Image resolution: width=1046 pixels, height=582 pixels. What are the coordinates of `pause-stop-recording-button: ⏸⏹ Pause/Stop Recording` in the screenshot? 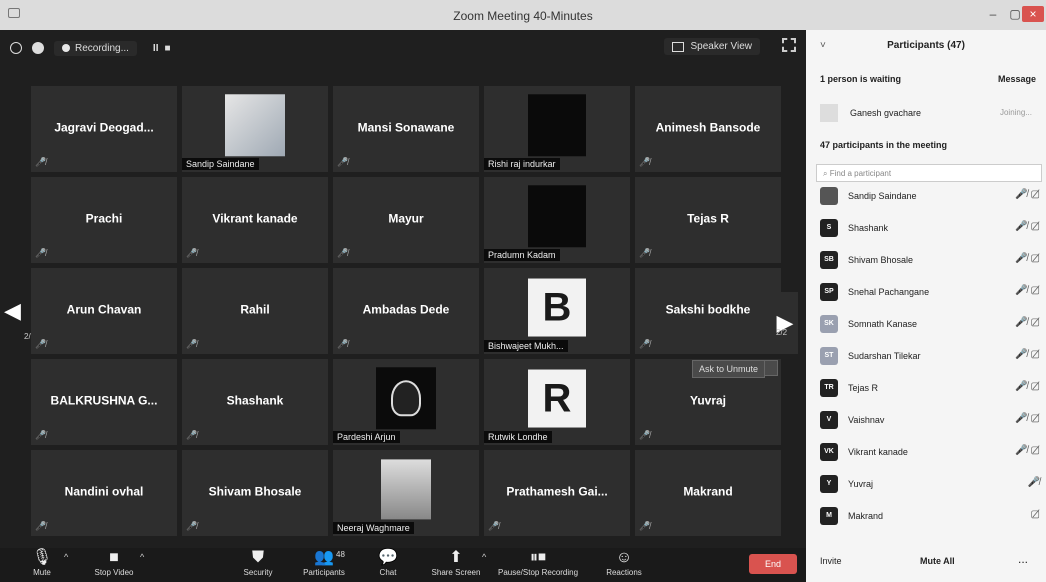 It's located at (538, 562).